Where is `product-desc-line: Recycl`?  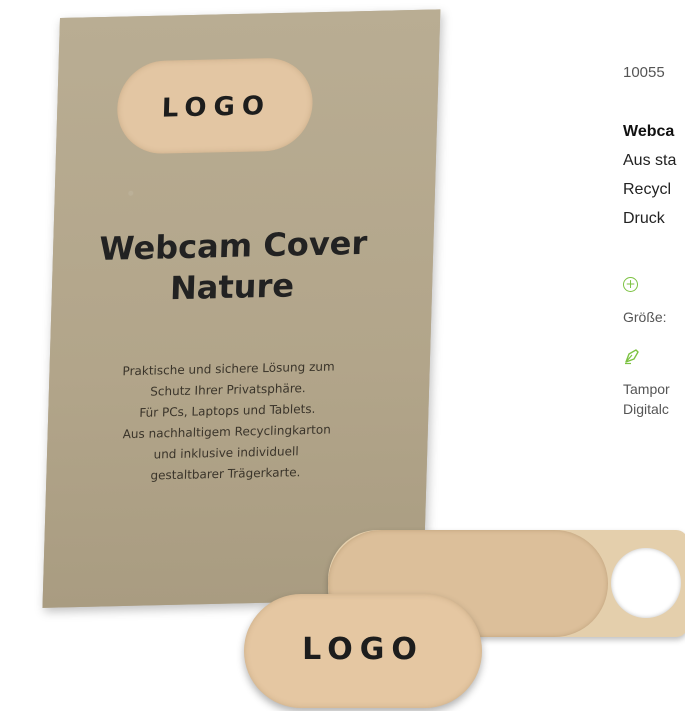
product-desc-line: Recycl is located at coordinates (647, 189).